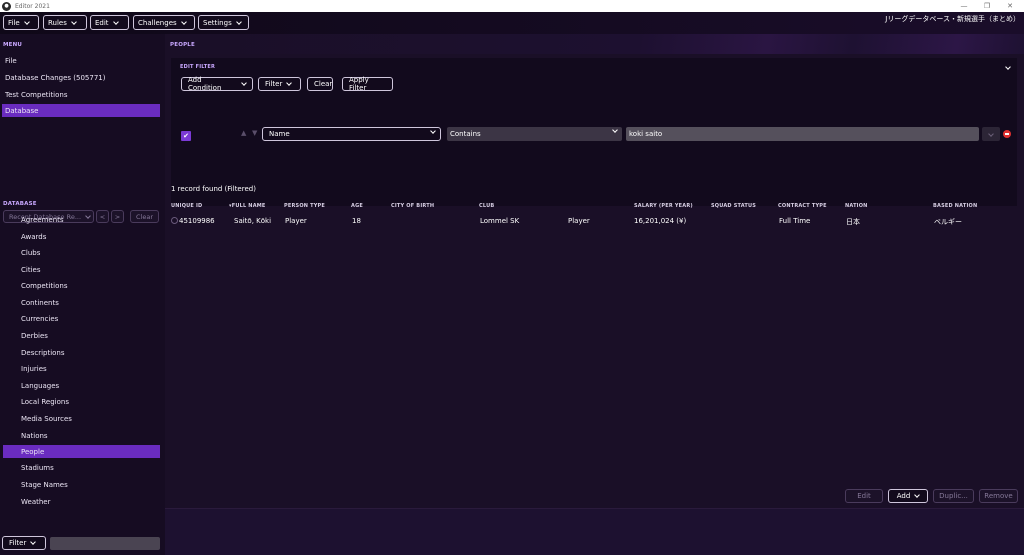 The image size is (1024, 555). What do you see at coordinates (500, 221) in the screenshot?
I see `cell-club: Lommel SK` at bounding box center [500, 221].